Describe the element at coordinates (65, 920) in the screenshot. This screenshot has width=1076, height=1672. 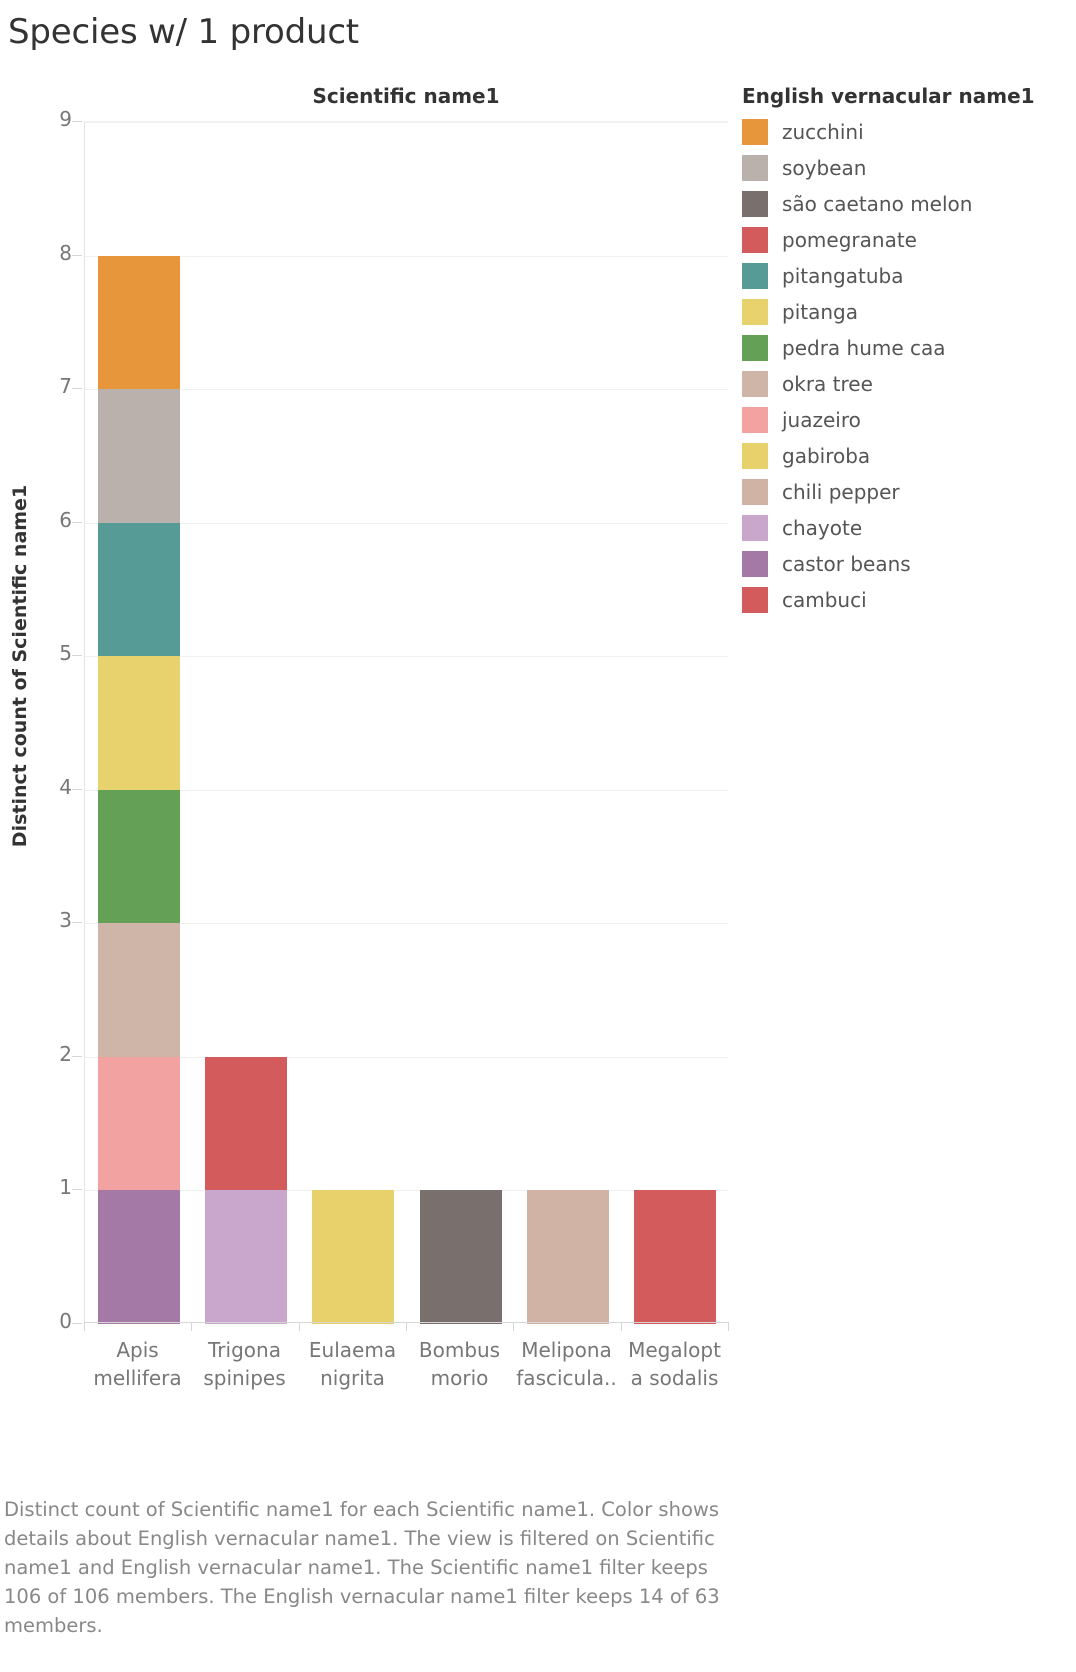
I see `y-axis-tick-label: 3` at that location.